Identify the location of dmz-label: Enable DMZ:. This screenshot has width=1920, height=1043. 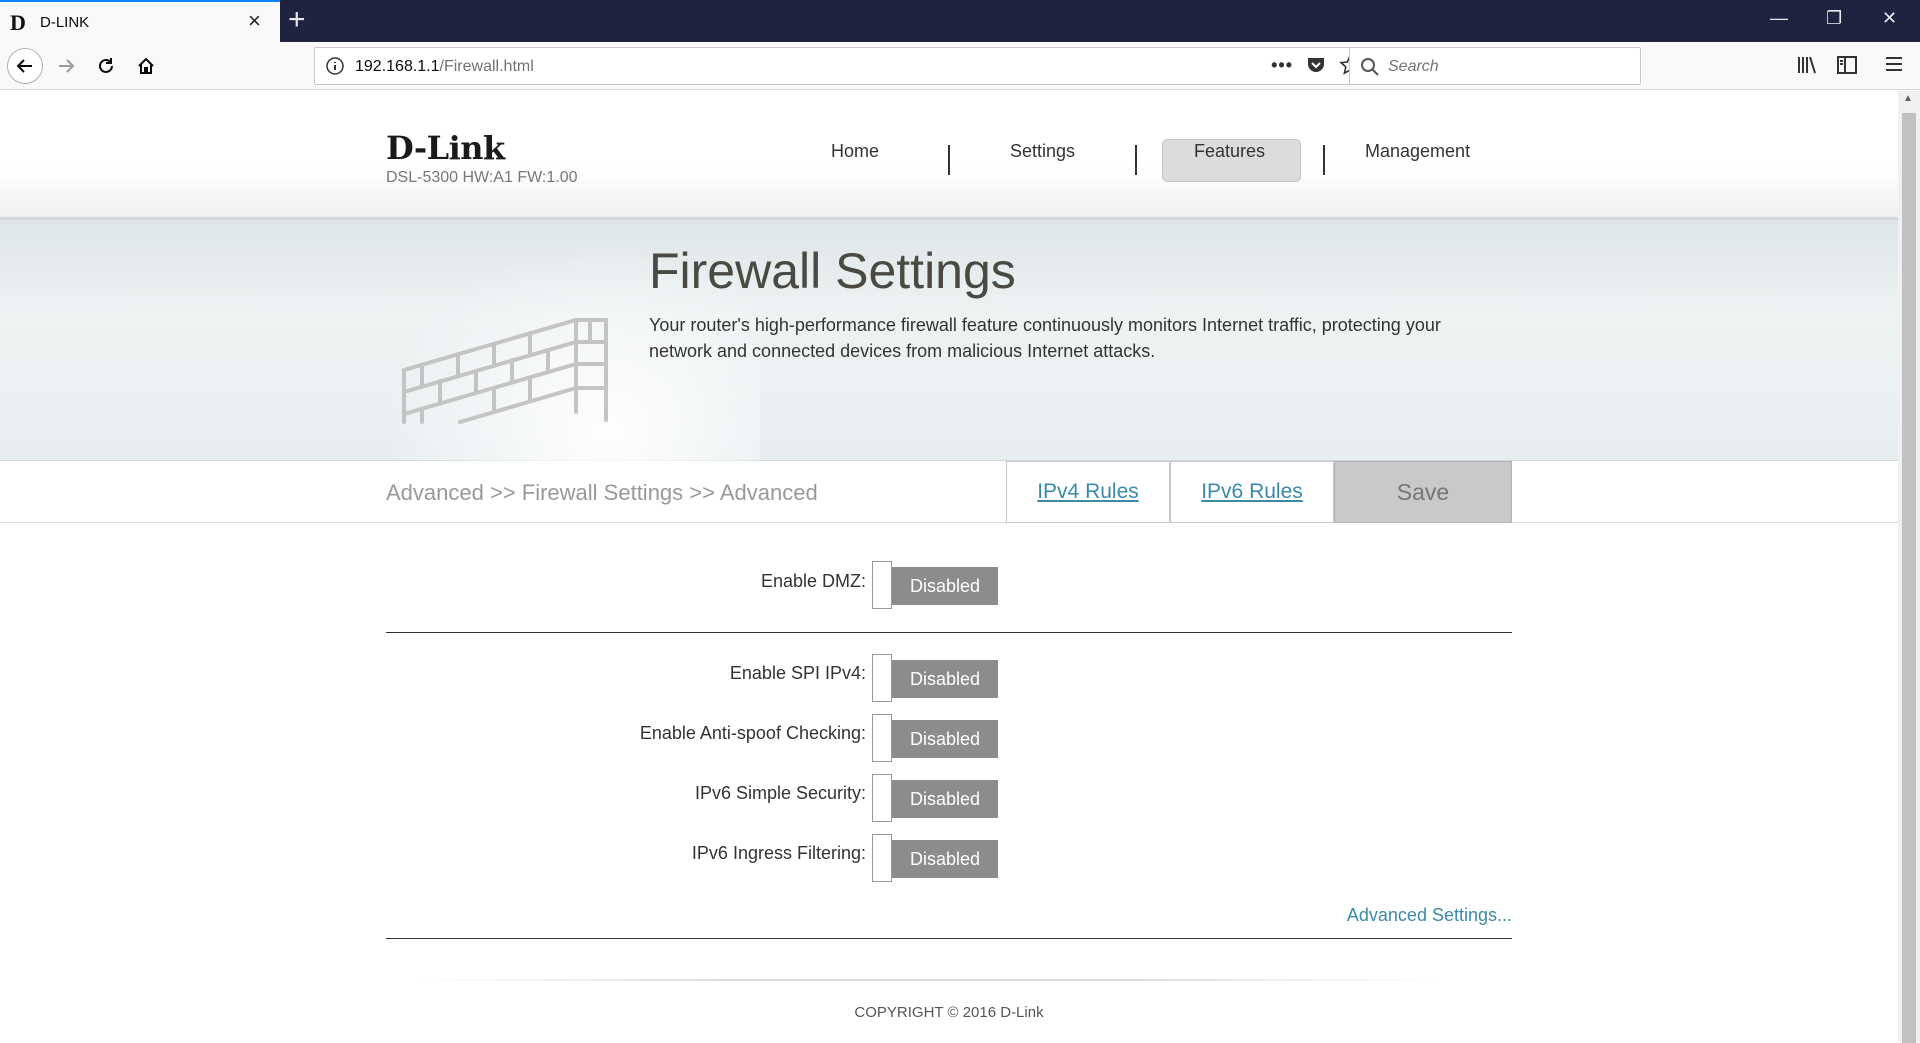
(813, 581).